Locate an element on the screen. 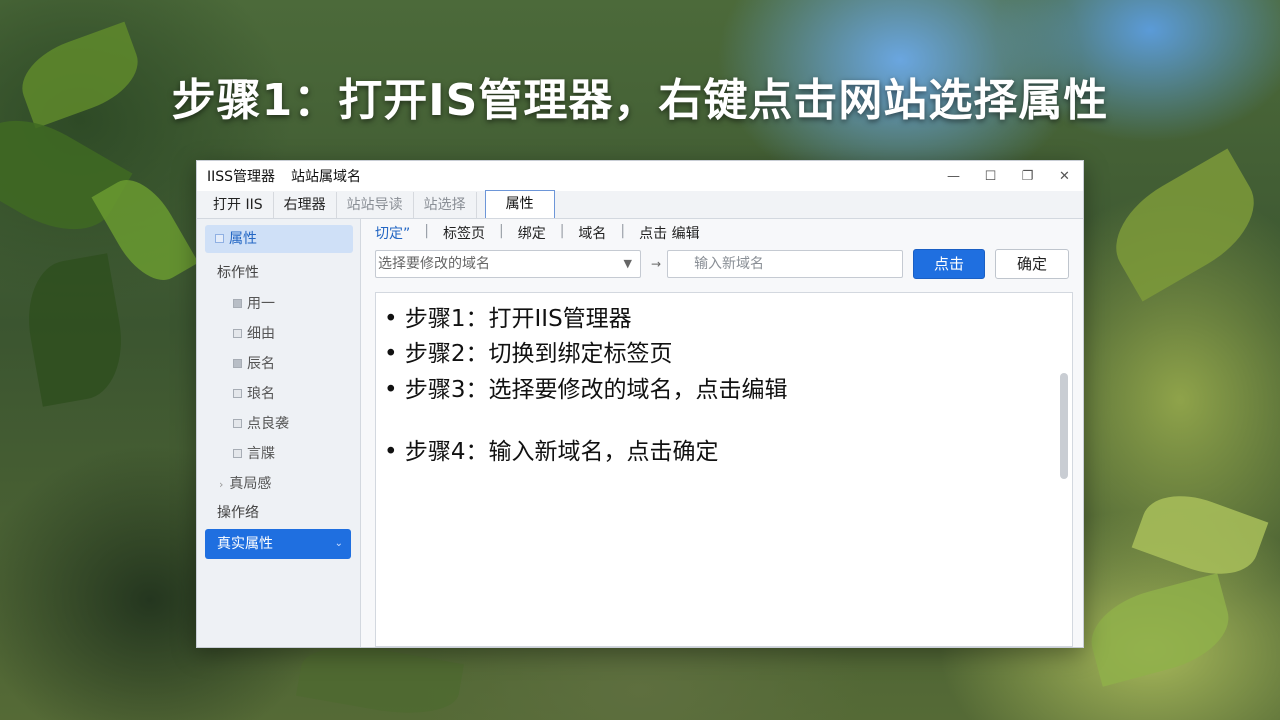 The height and width of the screenshot is (720, 1280). step-line-2: • 步骤2：切换到绑定标签页 is located at coordinates (528, 354).